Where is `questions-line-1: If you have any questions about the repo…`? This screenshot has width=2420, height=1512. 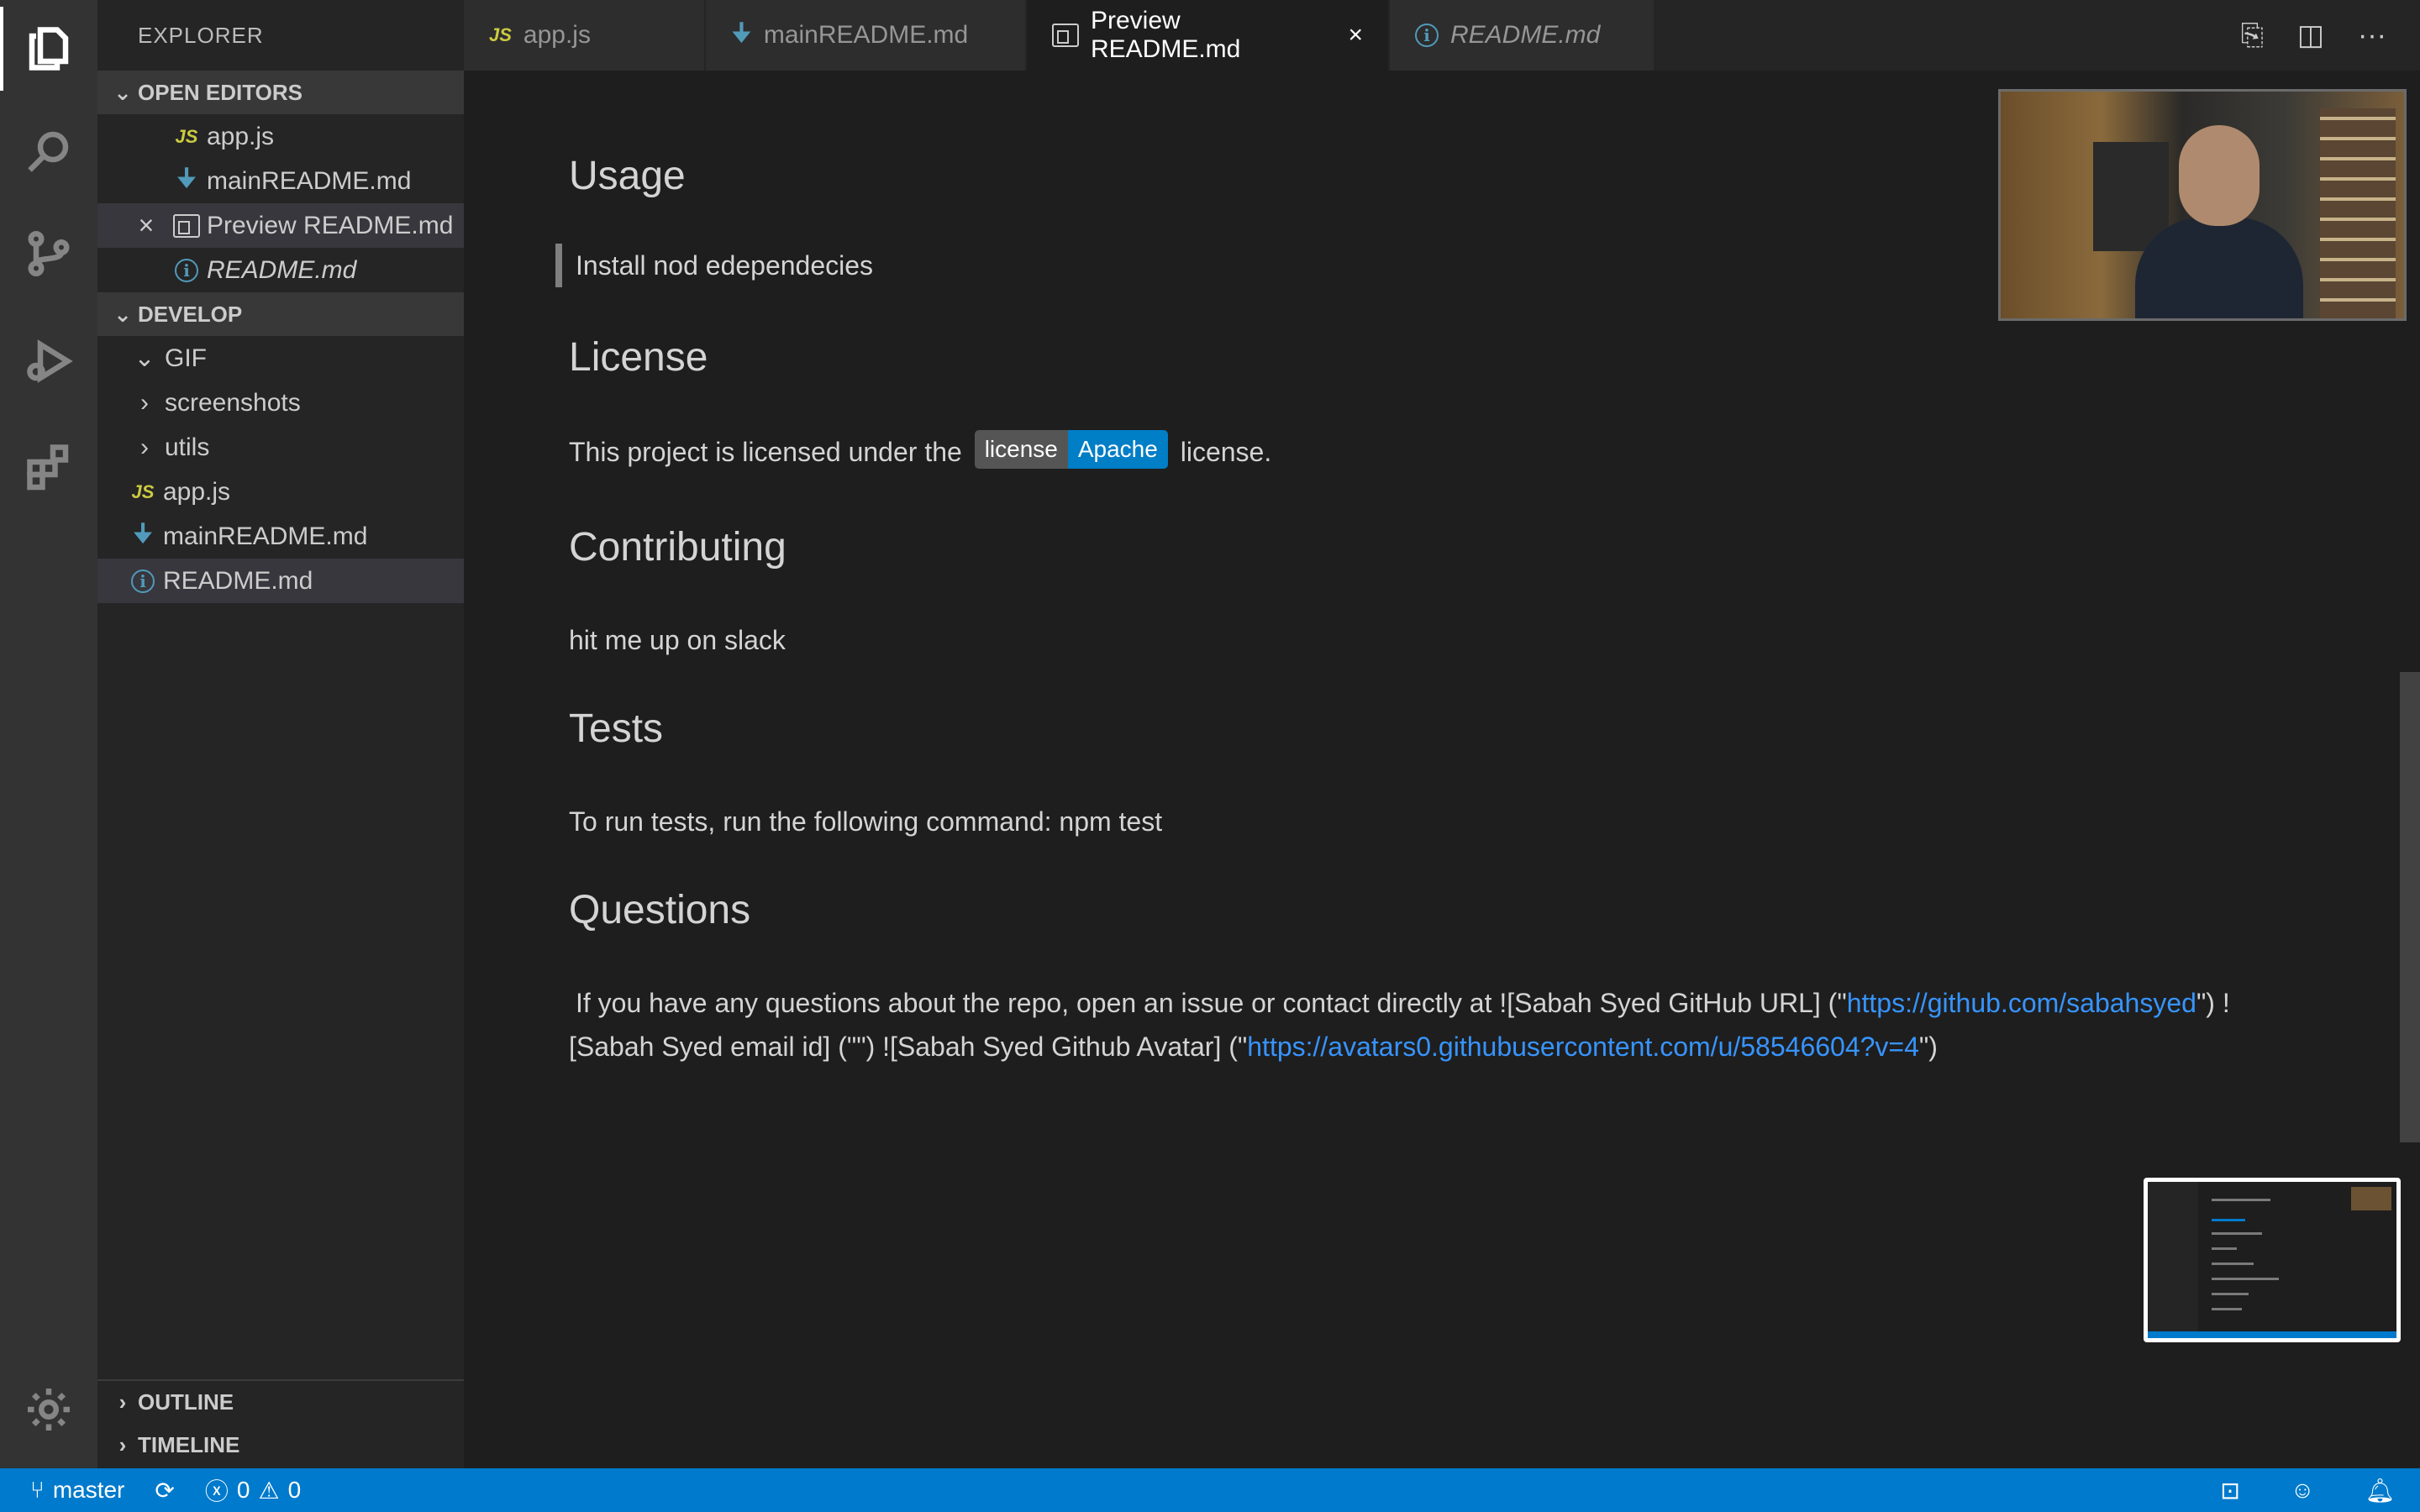 questions-line-1: If you have any questions about the repo… is located at coordinates (1403, 1003).